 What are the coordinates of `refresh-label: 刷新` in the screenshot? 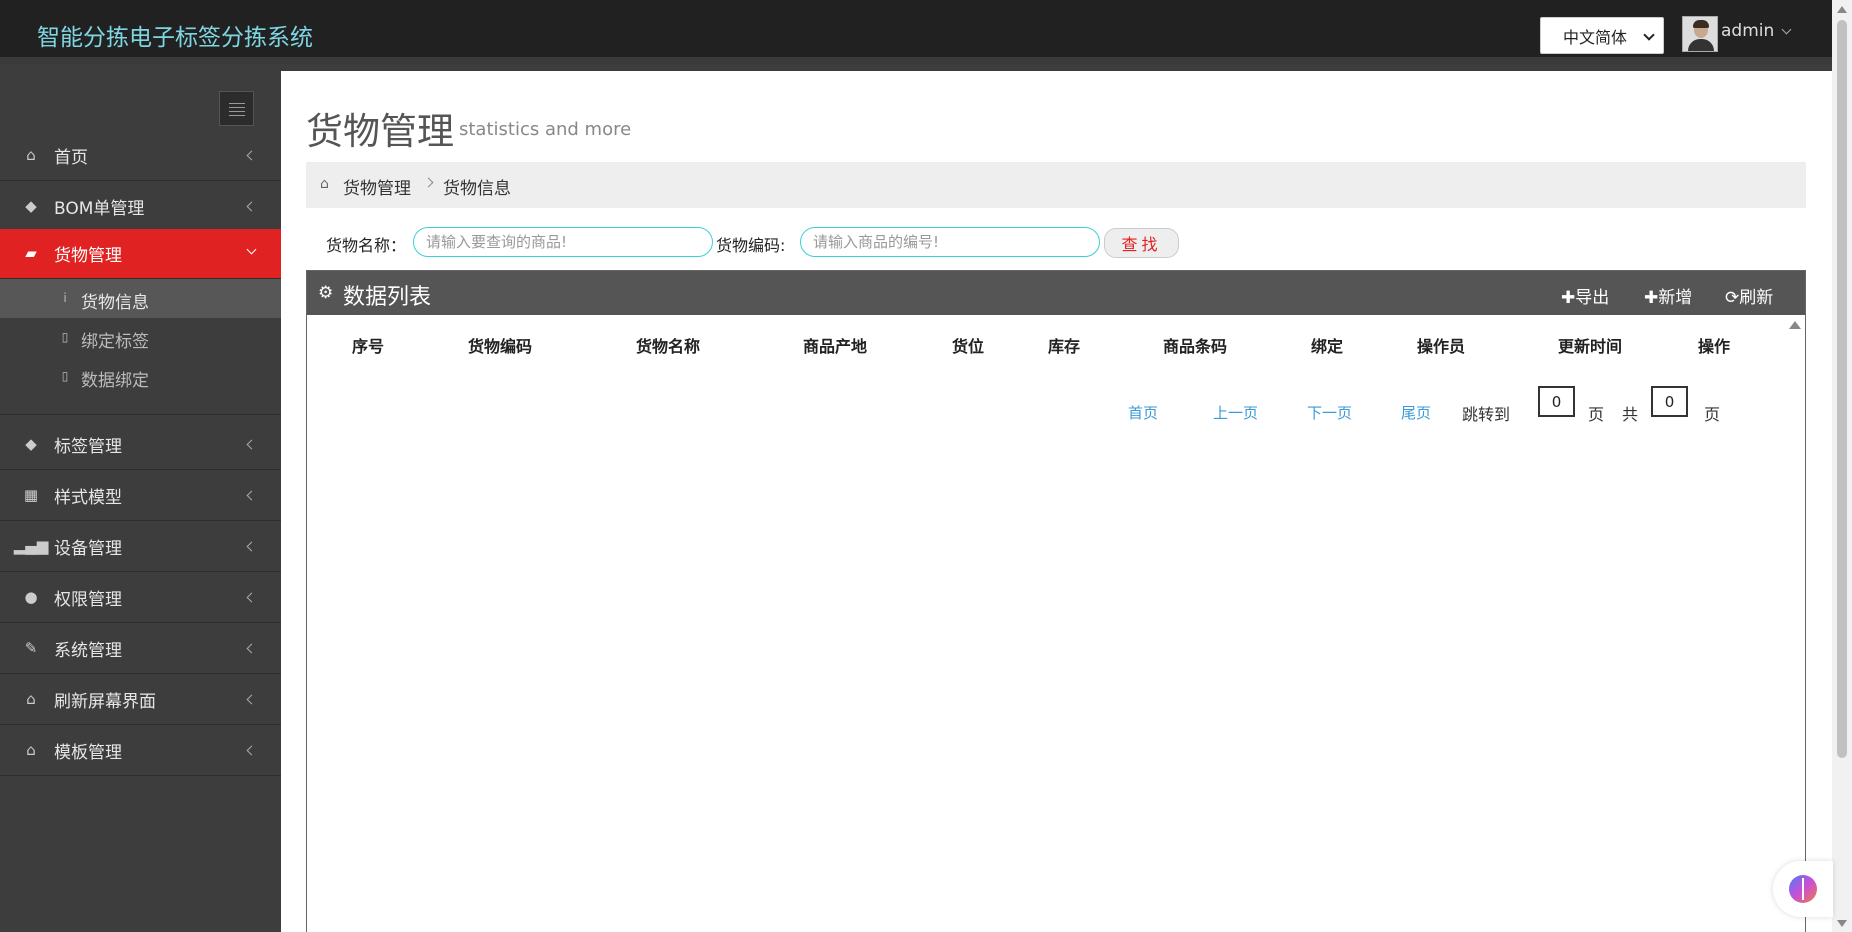 It's located at (1756, 298).